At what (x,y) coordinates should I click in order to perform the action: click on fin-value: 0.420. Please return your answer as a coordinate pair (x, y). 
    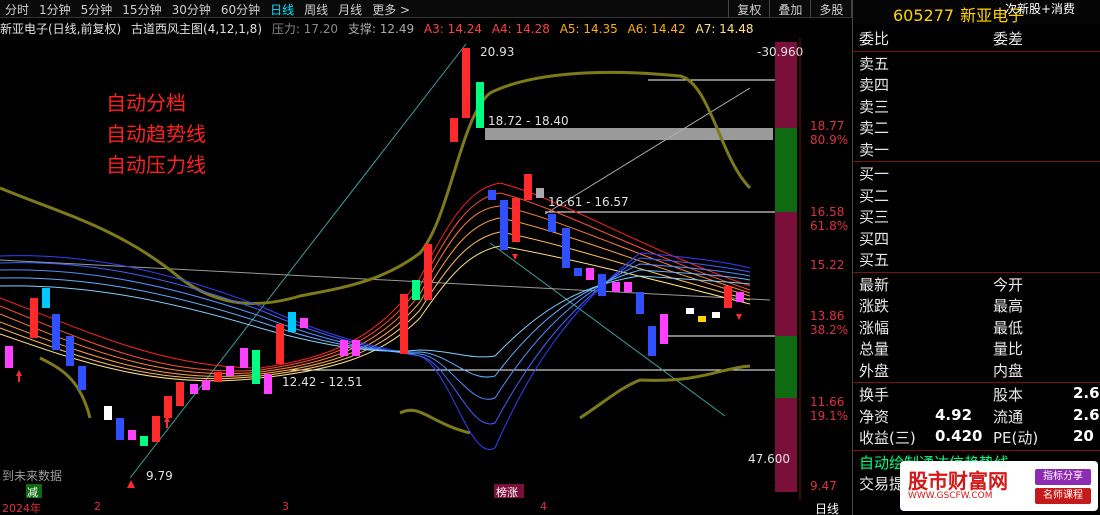
    Looking at the image, I should click on (959, 436).